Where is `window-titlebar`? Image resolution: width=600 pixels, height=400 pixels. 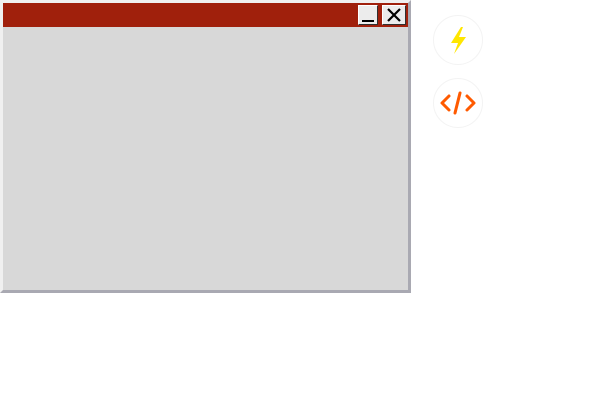 window-titlebar is located at coordinates (205, 15).